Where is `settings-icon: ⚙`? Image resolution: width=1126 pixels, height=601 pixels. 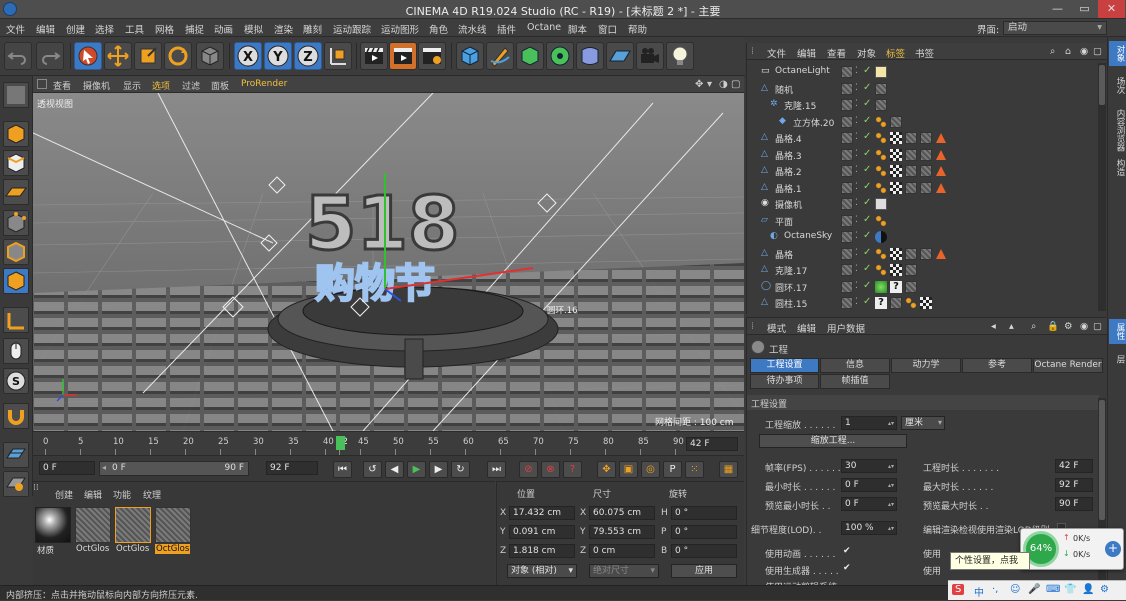
settings-icon: ⚙ is located at coordinates (1104, 589).